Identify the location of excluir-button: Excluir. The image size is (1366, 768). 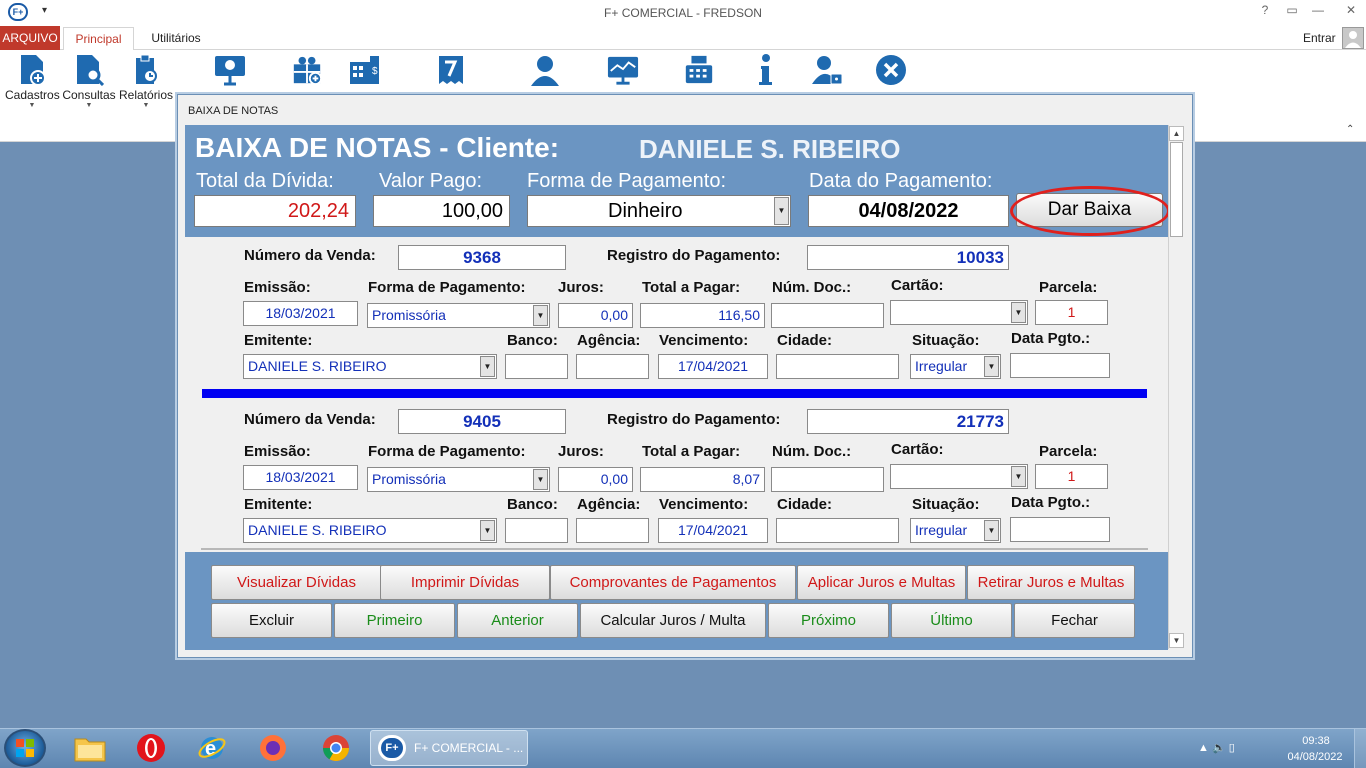
(271, 620).